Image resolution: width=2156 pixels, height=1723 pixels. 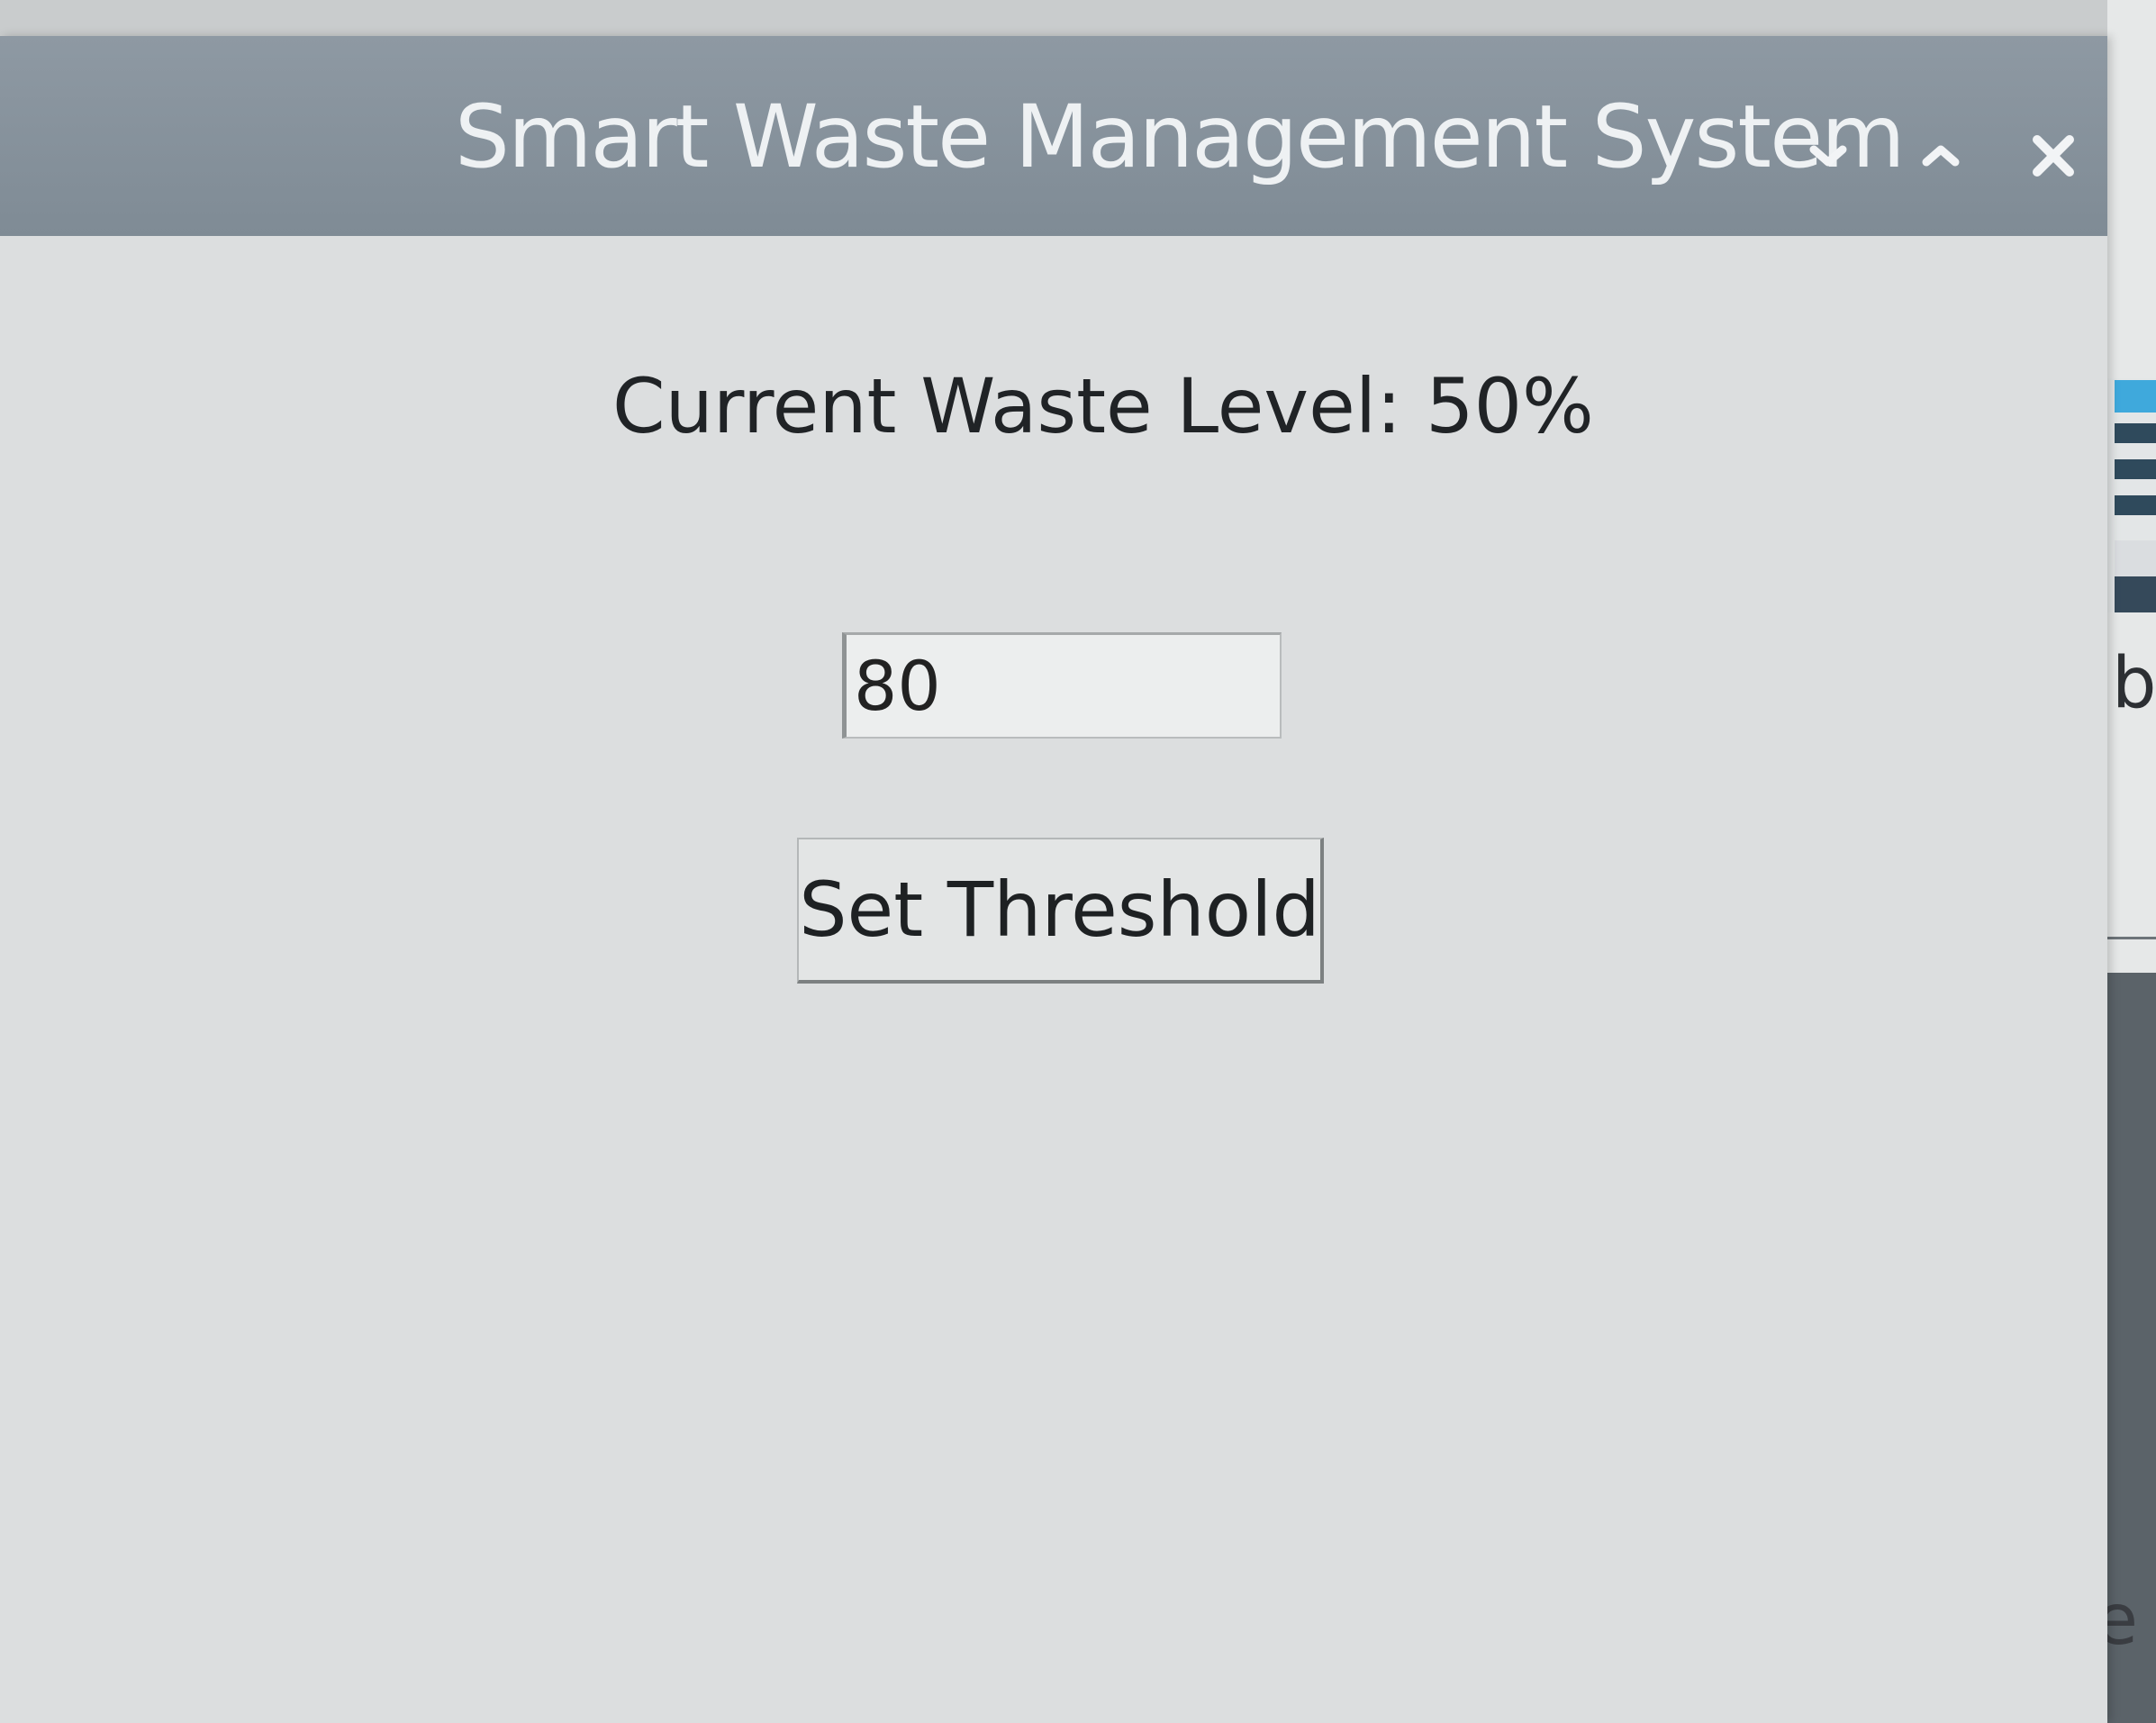 What do you see at coordinates (2135, 396) in the screenshot?
I see `background-window-accent` at bounding box center [2135, 396].